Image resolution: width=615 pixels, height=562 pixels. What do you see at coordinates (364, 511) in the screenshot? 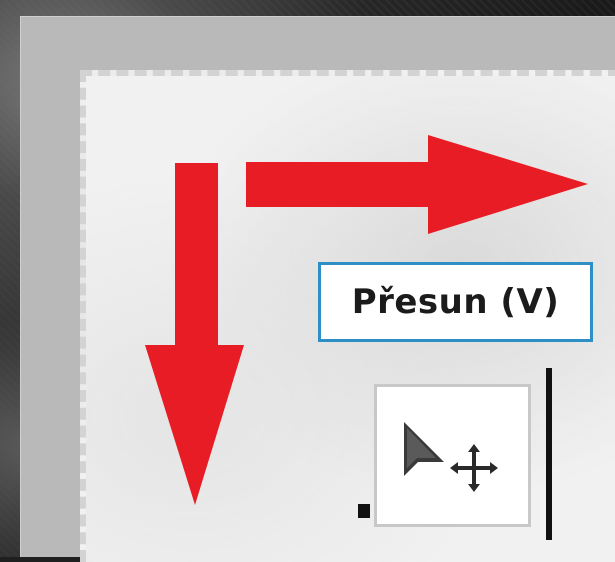
I see `tool-flyout-indicator` at bounding box center [364, 511].